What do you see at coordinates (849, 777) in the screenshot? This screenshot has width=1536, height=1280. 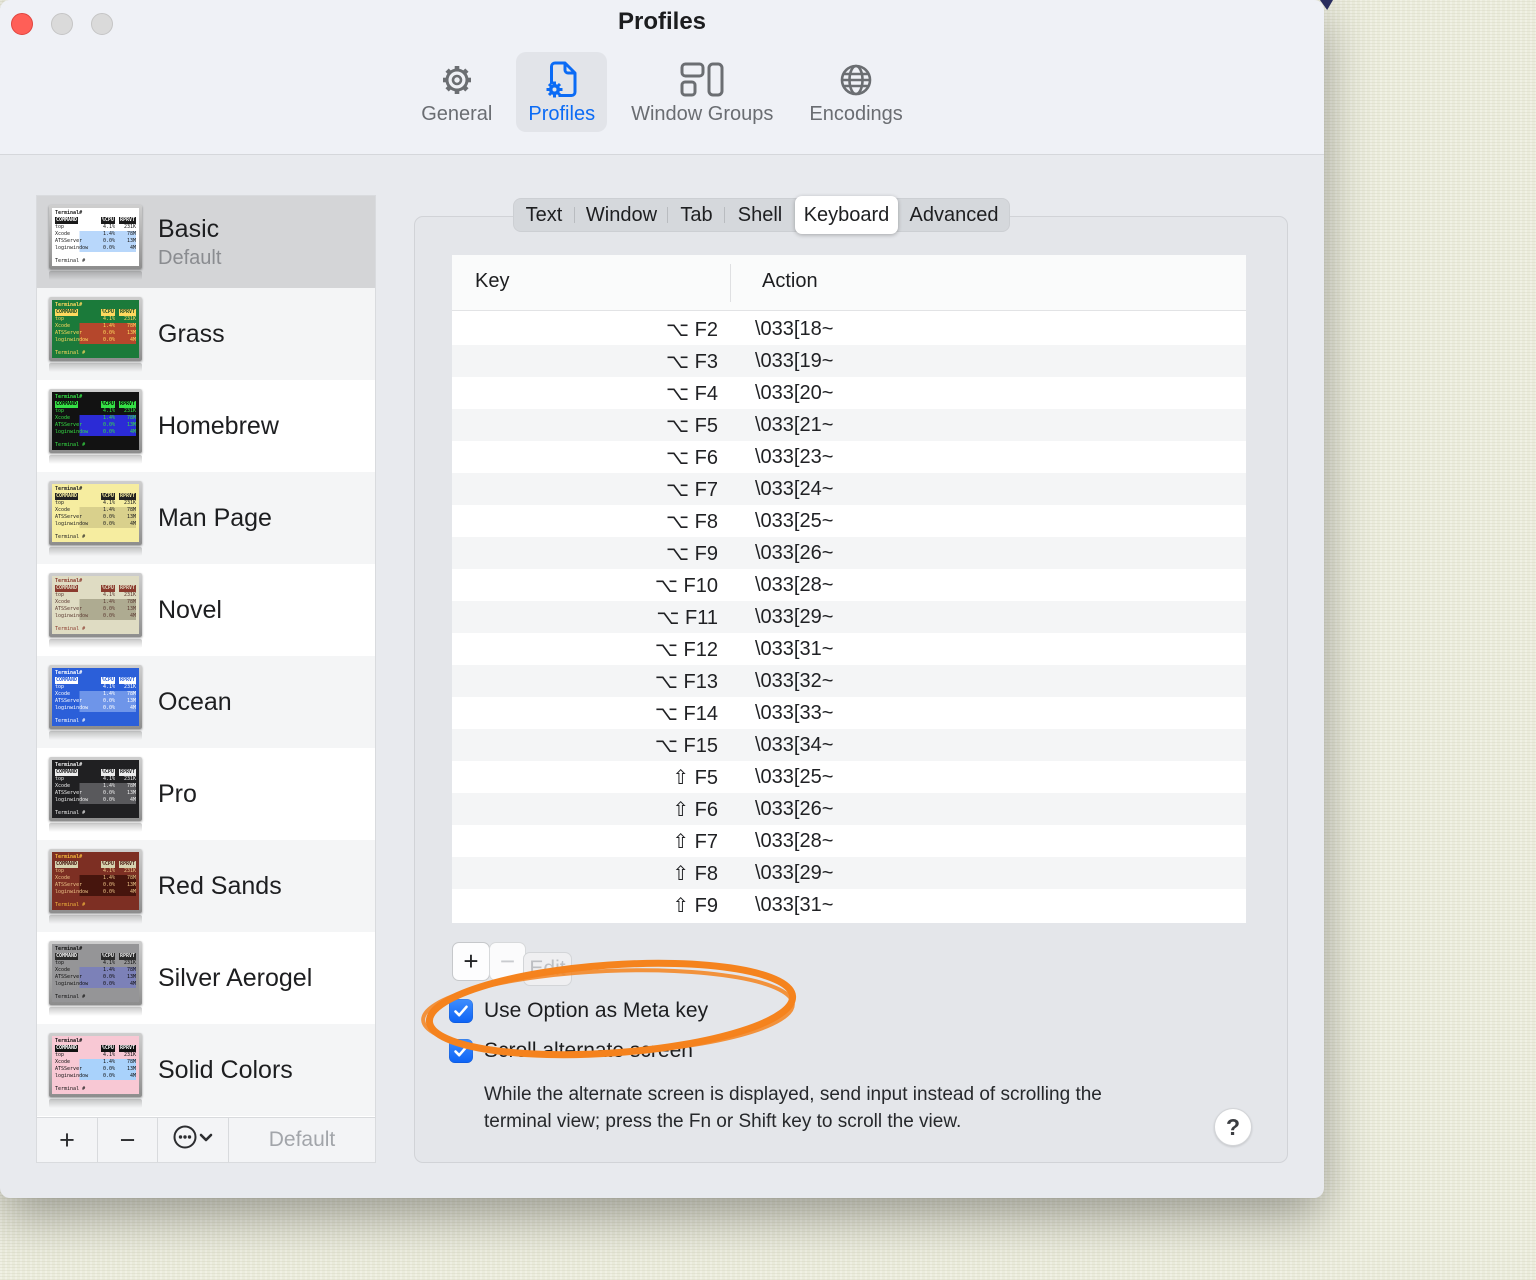 I see `shortcut-row: ⇧ F5 \033[25~` at bounding box center [849, 777].